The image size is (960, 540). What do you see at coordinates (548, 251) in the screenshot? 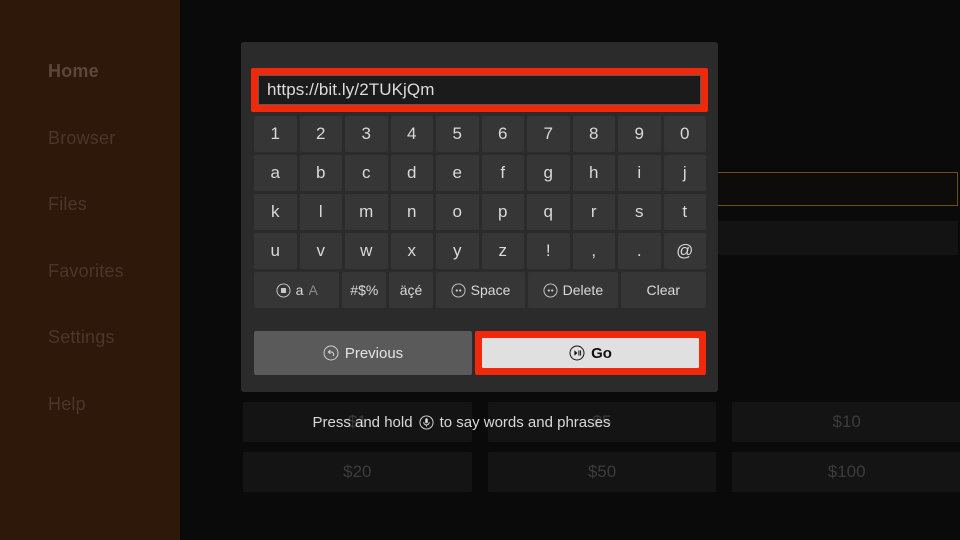
I see `key-exclamation: !` at bounding box center [548, 251].